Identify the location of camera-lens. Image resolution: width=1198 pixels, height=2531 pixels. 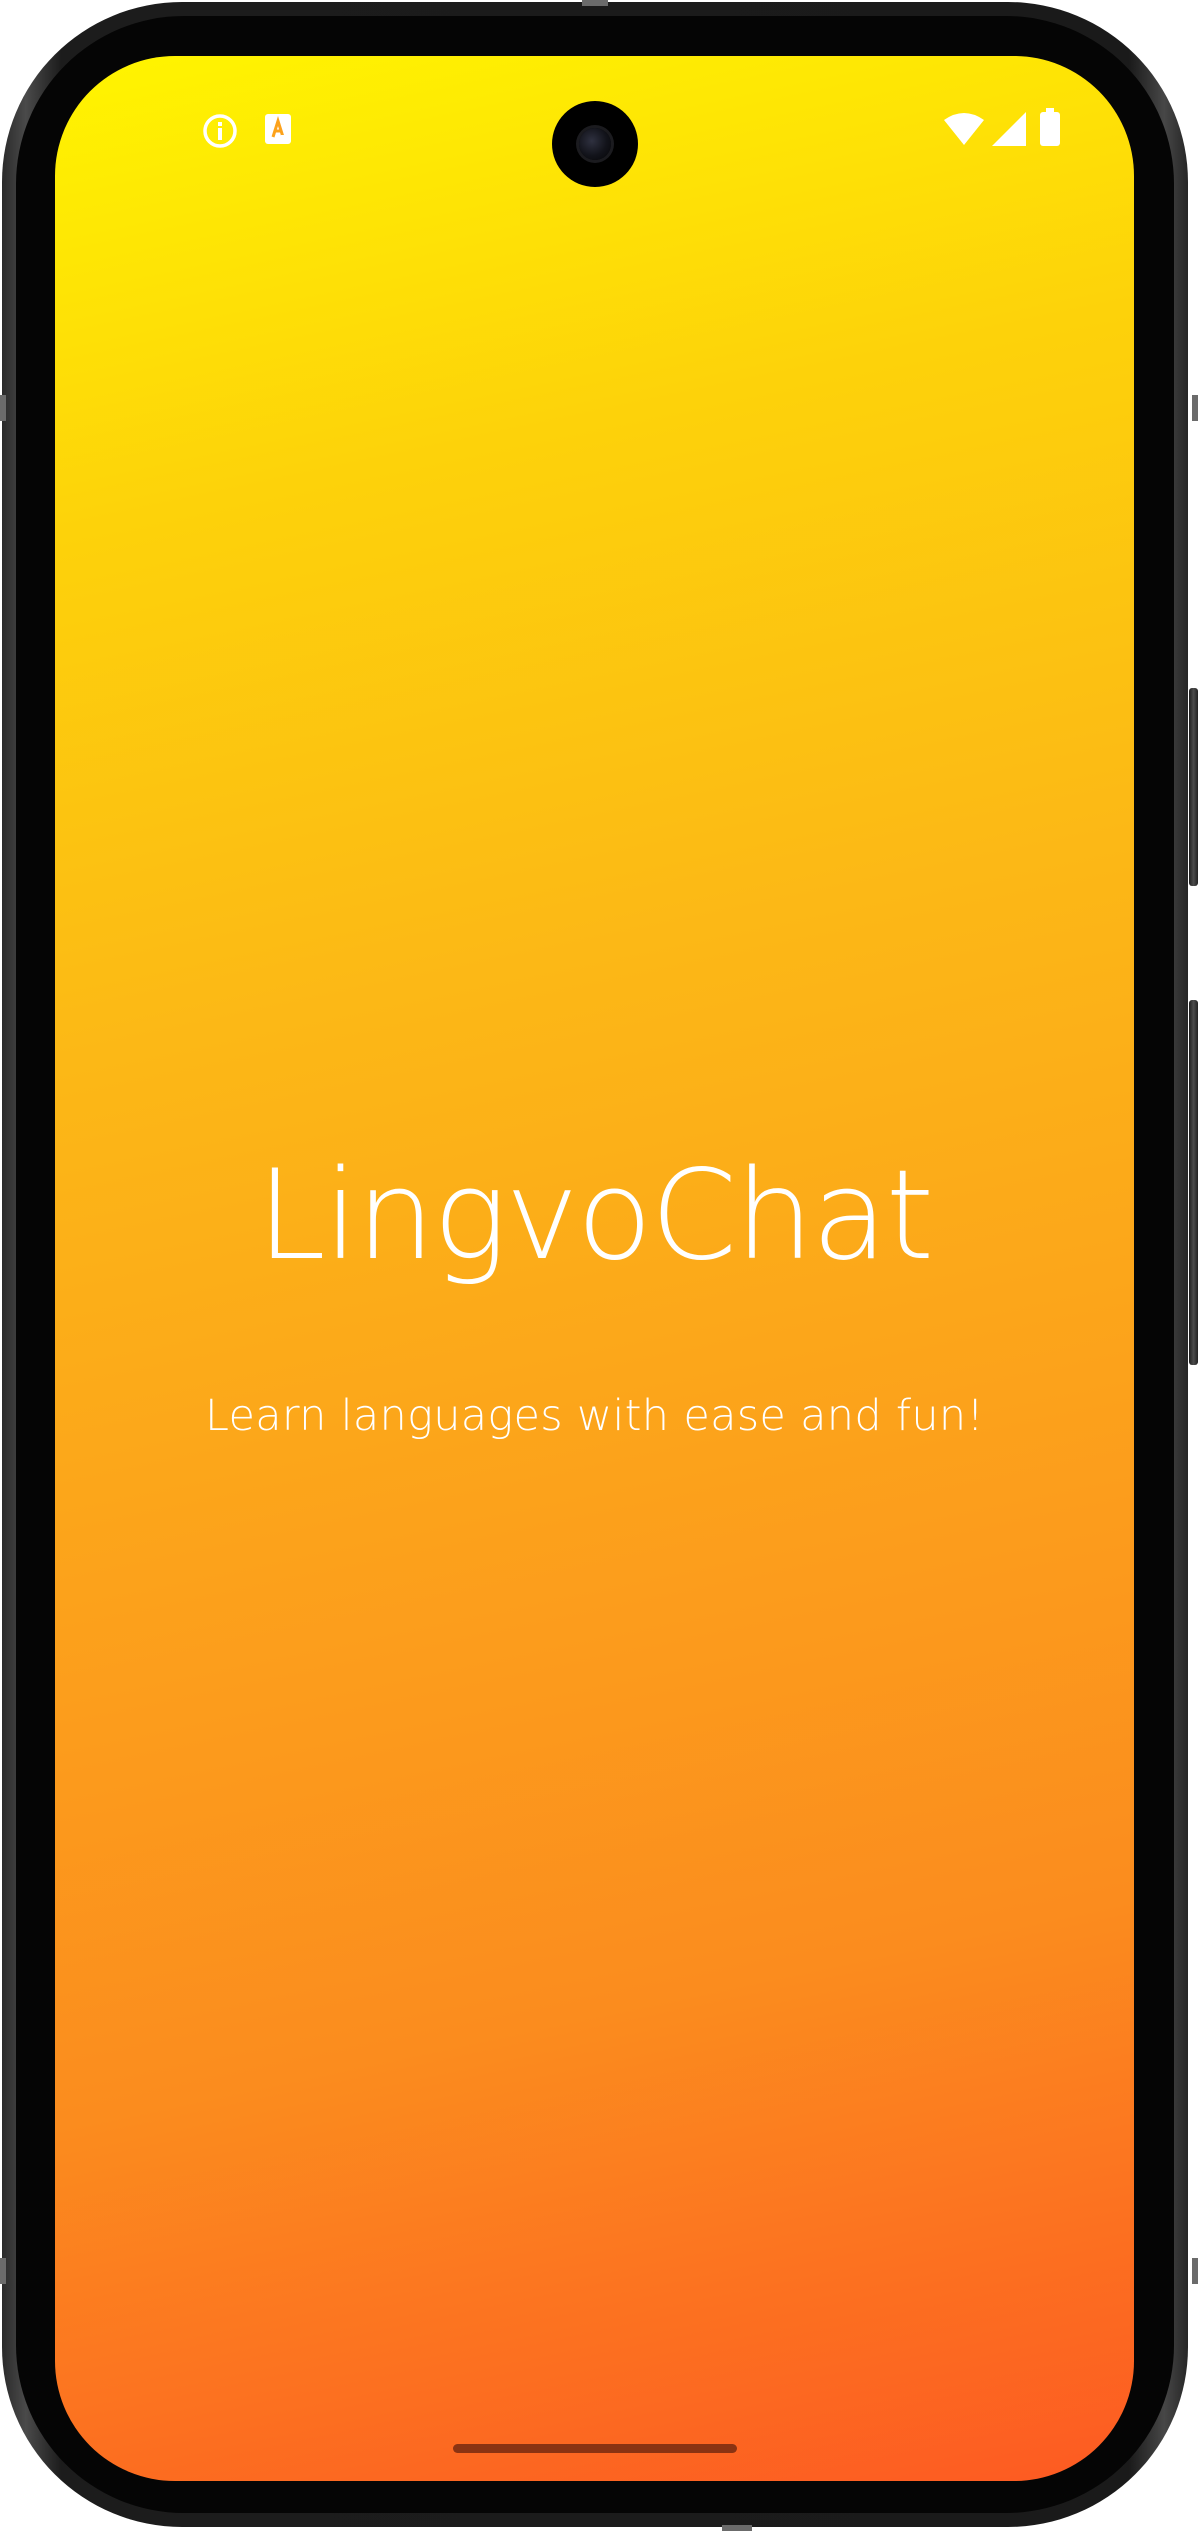
(595, 144).